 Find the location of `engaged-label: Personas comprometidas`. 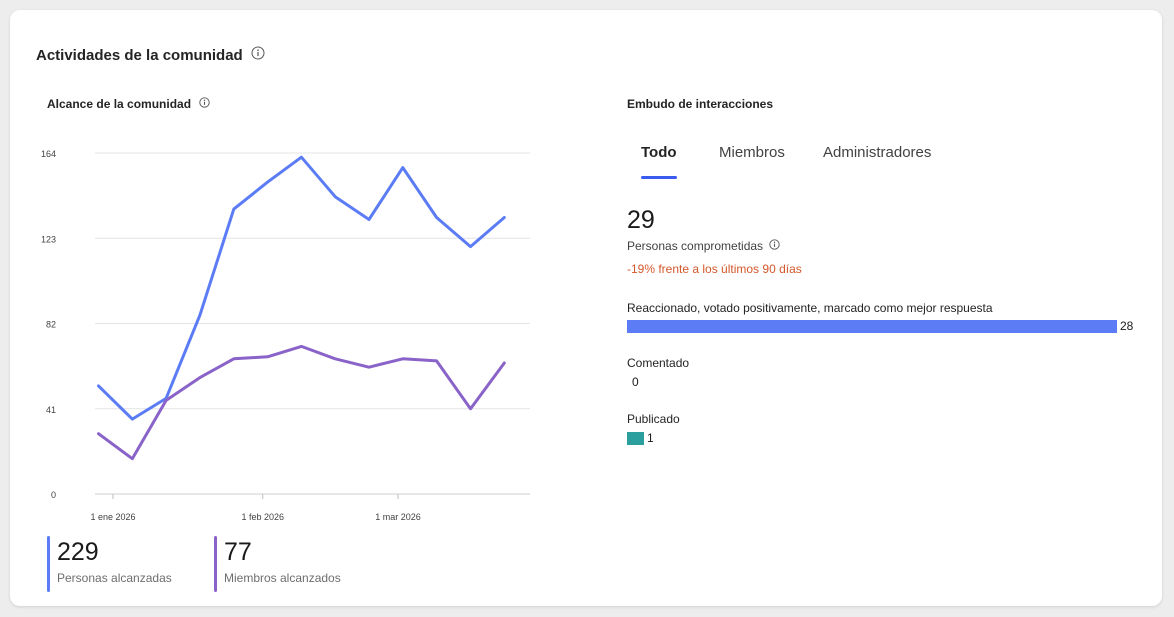

engaged-label: Personas comprometidas is located at coordinates (703, 246).